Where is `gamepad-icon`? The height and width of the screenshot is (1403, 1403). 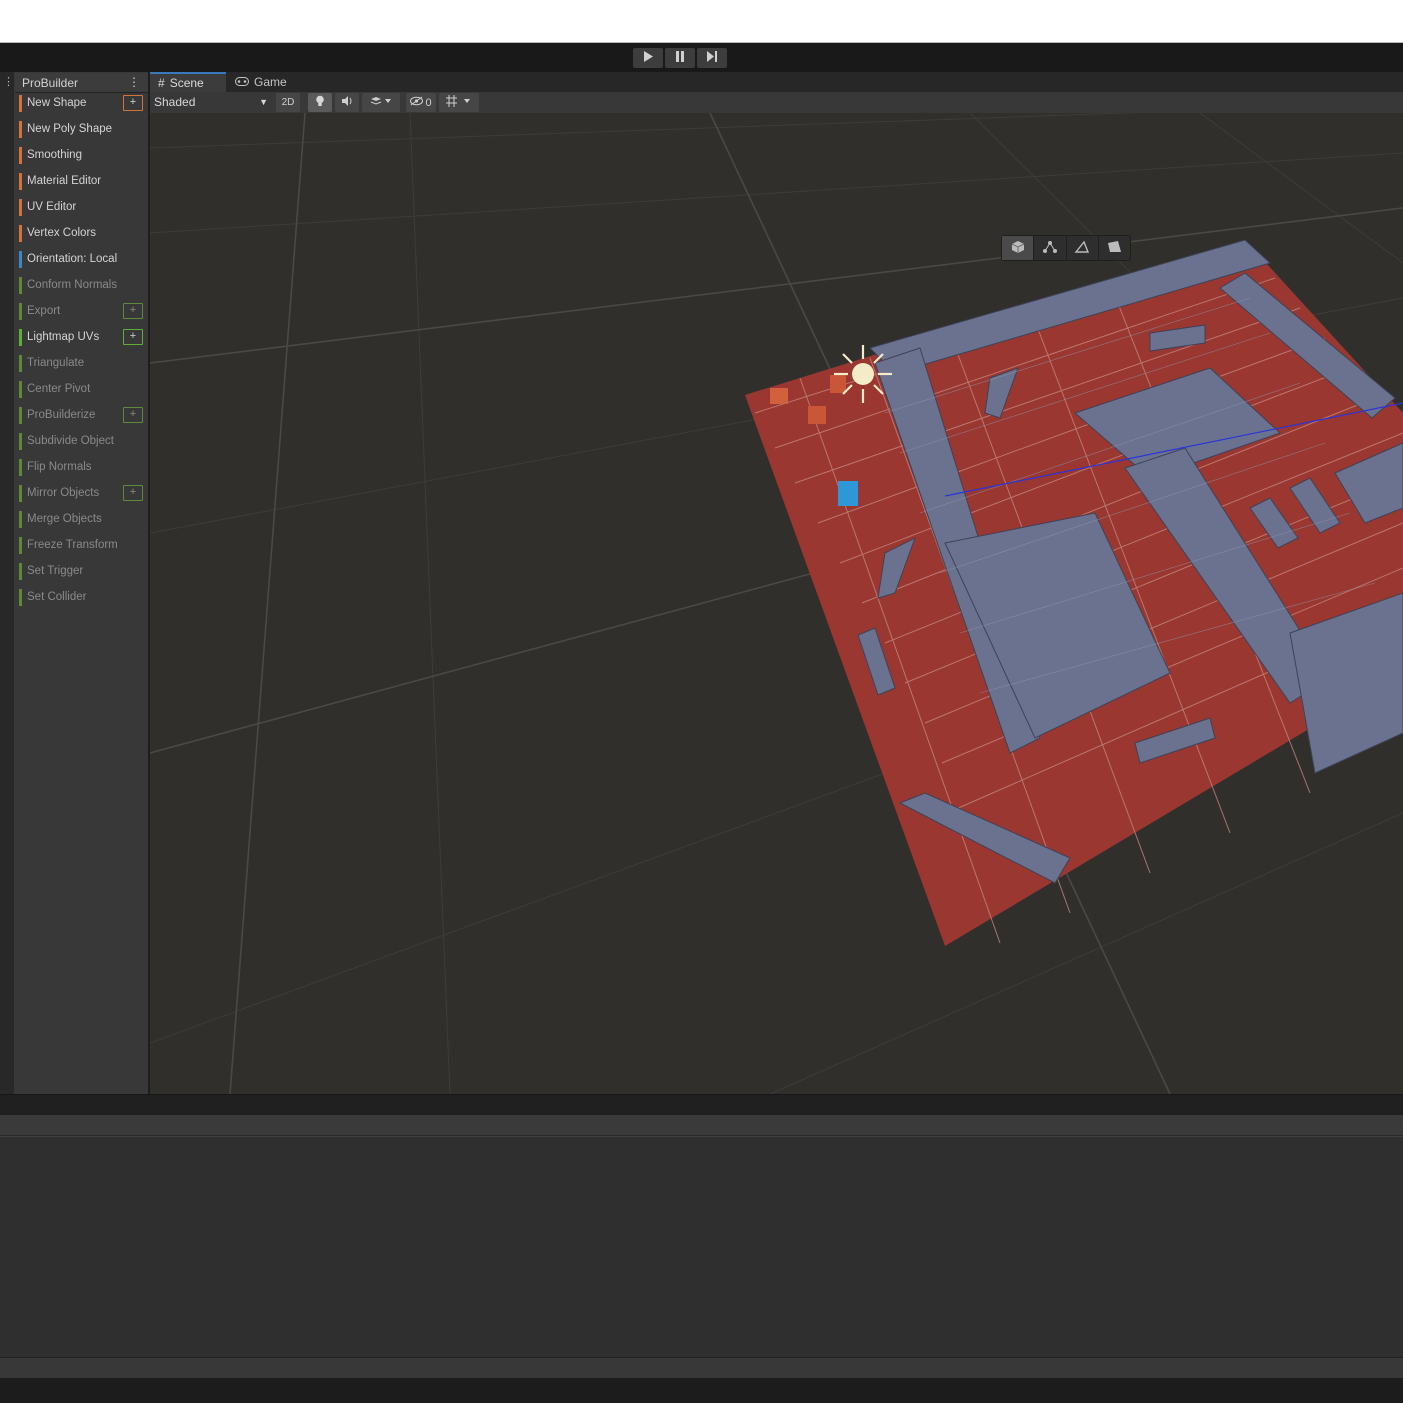 gamepad-icon is located at coordinates (242, 82).